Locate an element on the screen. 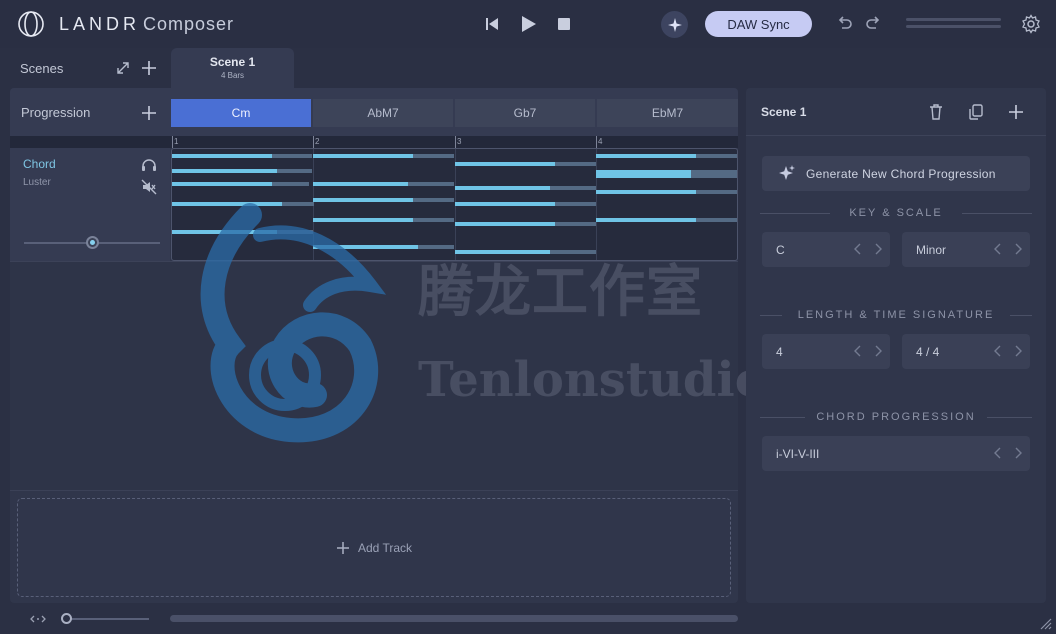 The height and width of the screenshot is (634, 1056). plus-icon is located at coordinates (342, 547).